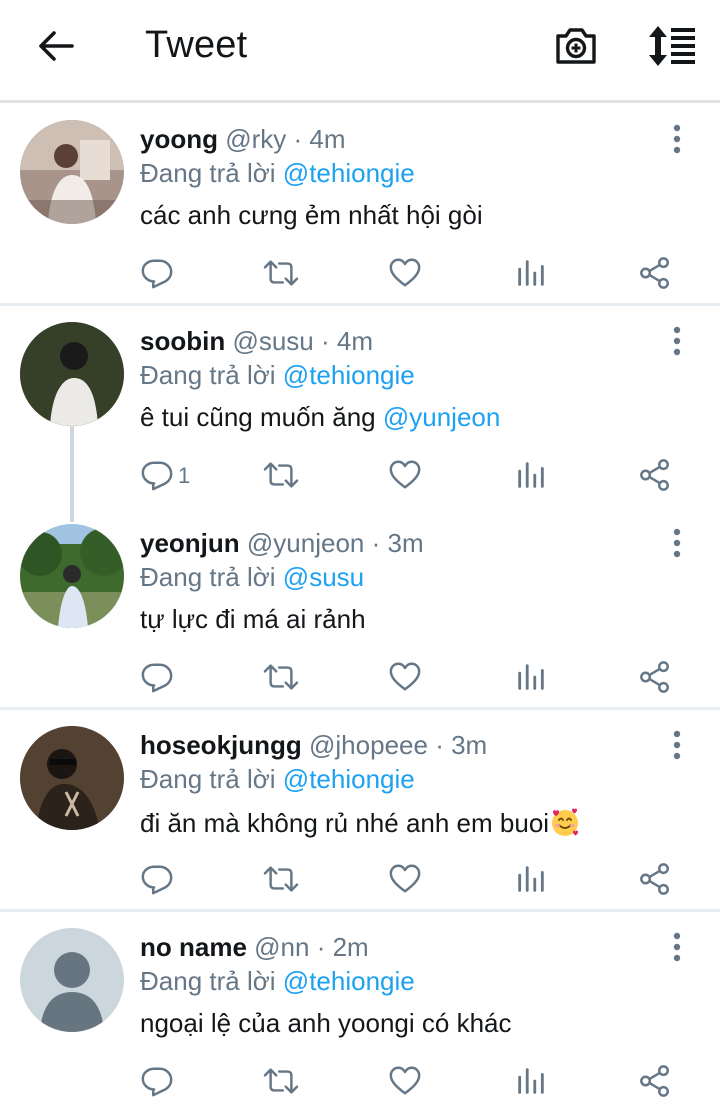  What do you see at coordinates (196, 45) in the screenshot?
I see `page-title: Tweet` at bounding box center [196, 45].